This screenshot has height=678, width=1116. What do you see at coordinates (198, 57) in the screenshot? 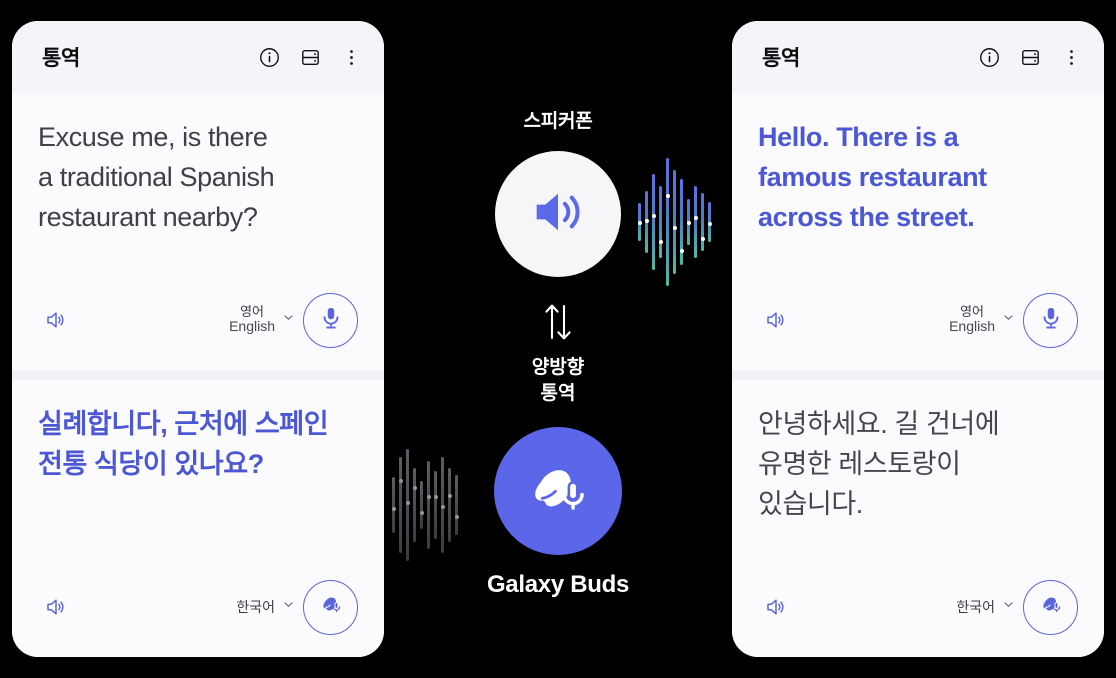
I see `left-title-bar: 통역` at bounding box center [198, 57].